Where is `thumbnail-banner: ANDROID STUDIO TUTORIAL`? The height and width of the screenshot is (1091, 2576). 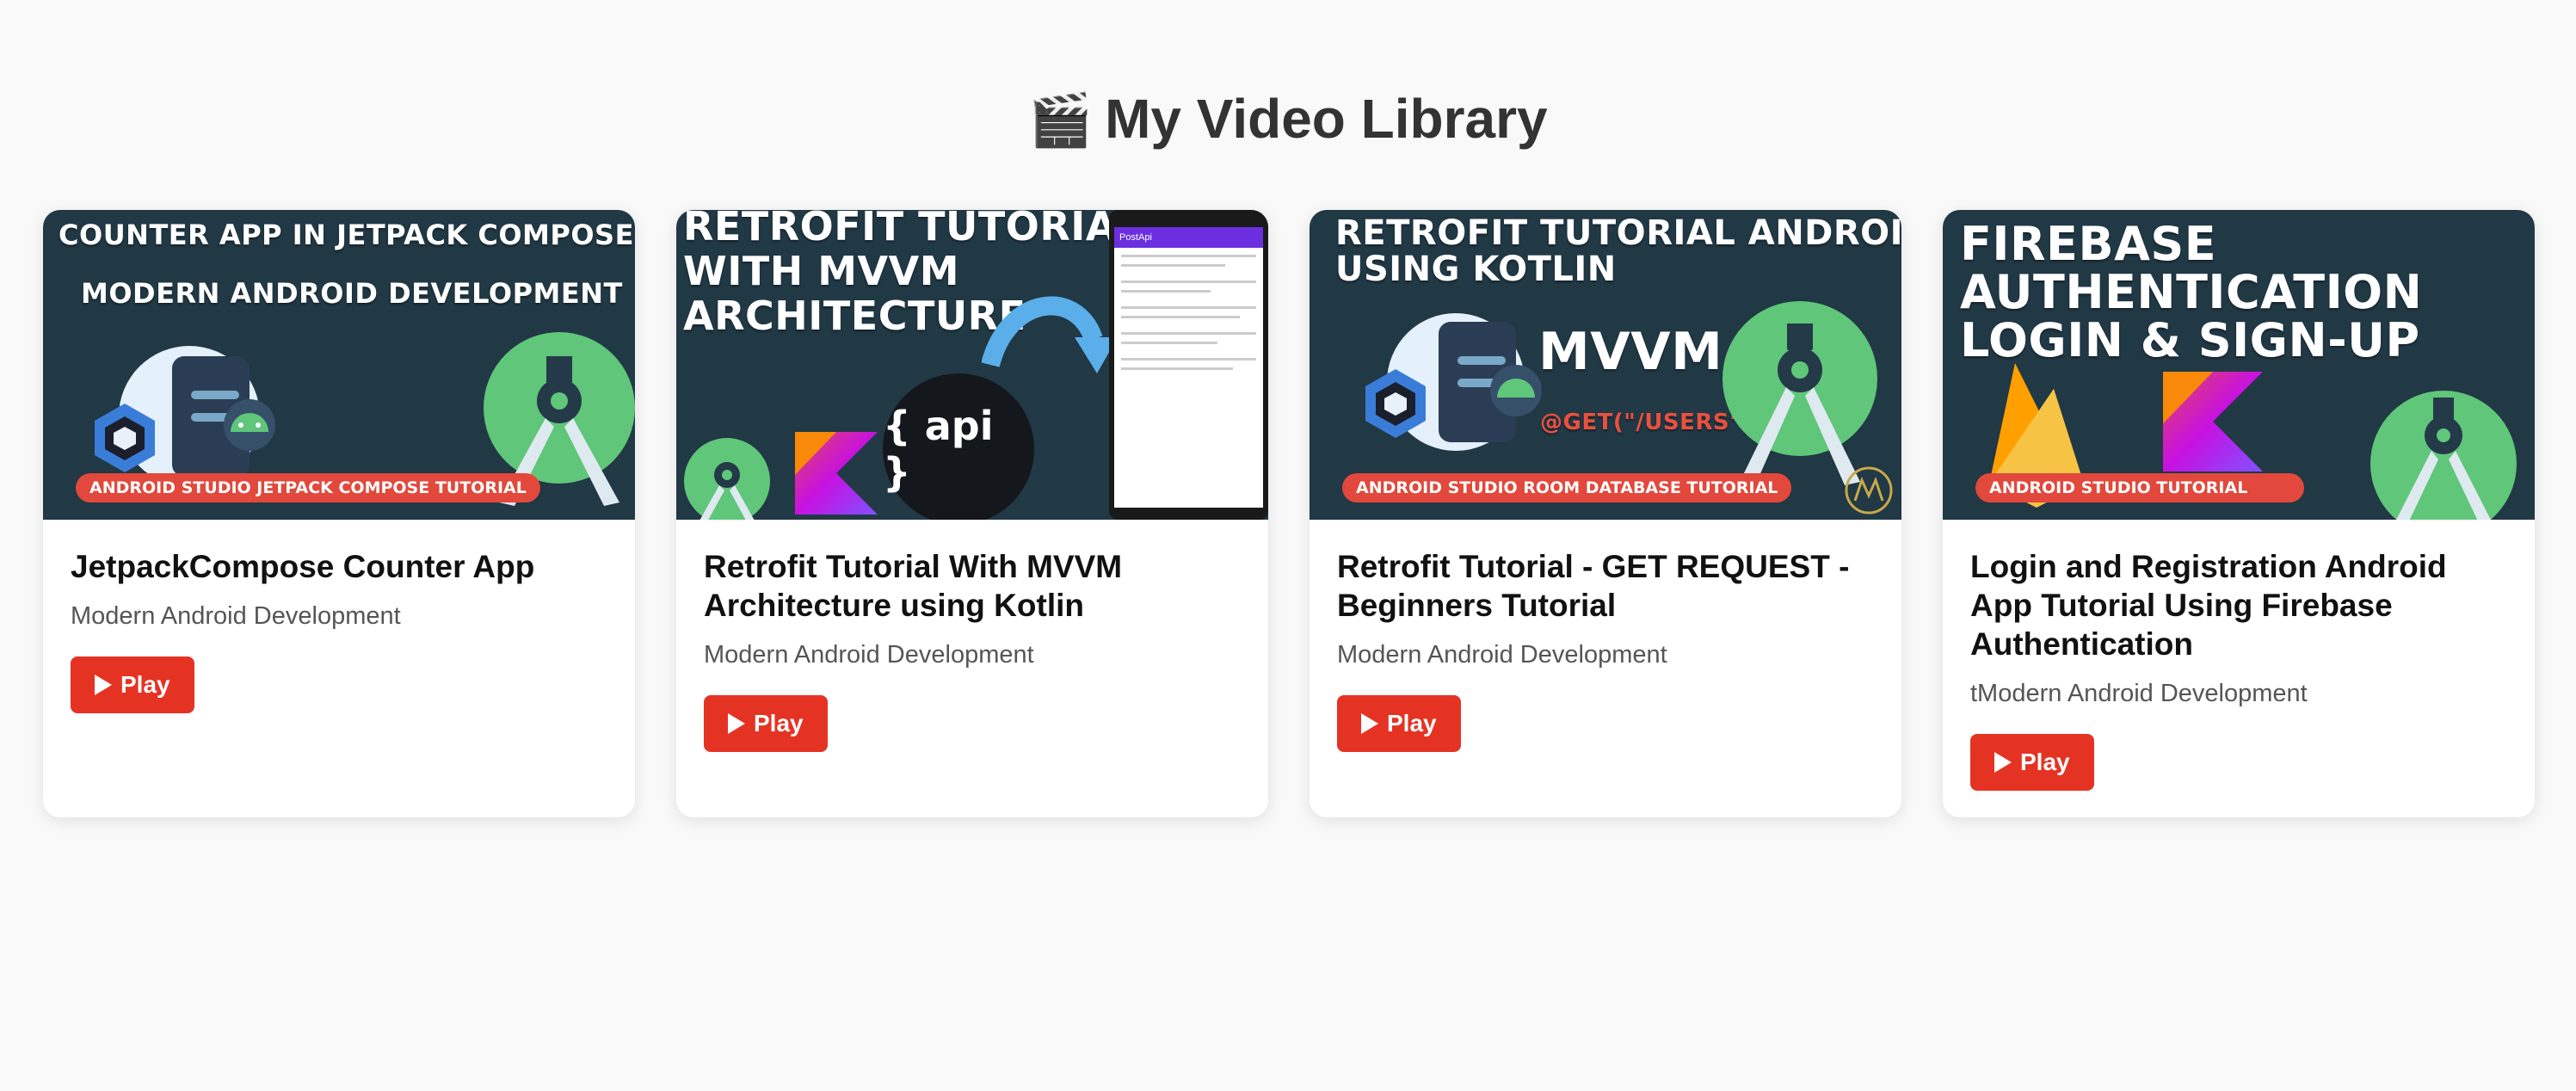
thumbnail-banner: ANDROID STUDIO TUTORIAL is located at coordinates (2140, 488).